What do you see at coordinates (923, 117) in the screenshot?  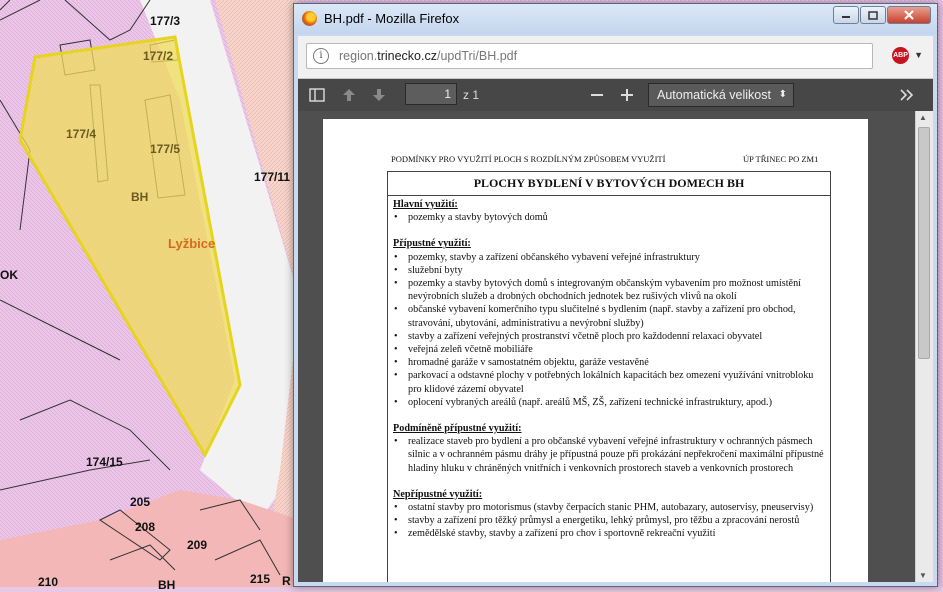 I see `scroll-up-icon: ▲` at bounding box center [923, 117].